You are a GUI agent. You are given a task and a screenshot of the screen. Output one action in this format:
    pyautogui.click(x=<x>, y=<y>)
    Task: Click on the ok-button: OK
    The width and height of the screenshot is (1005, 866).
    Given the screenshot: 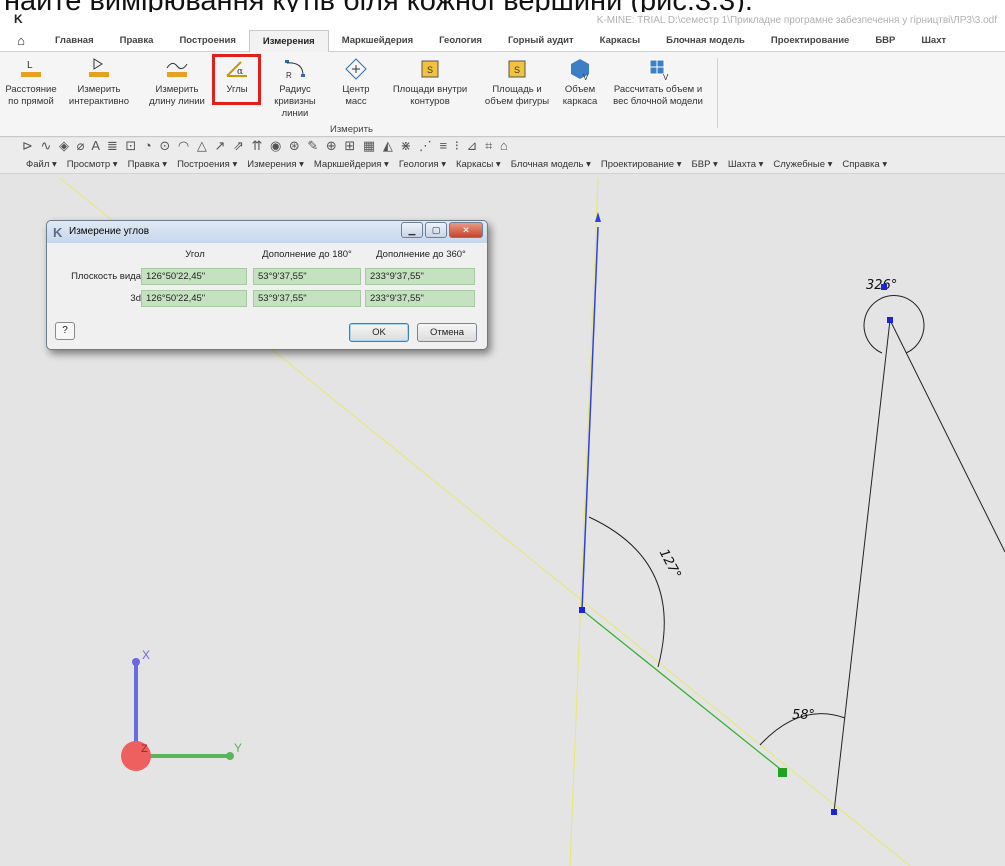 What is the action you would take?
    pyautogui.click(x=379, y=332)
    